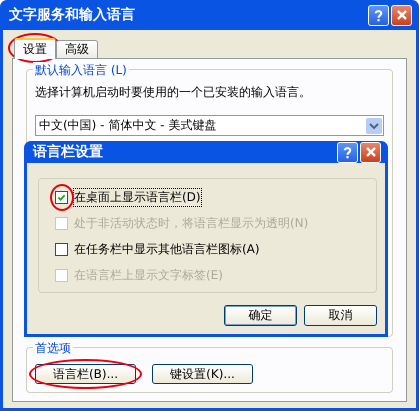 This screenshot has width=419, height=411. I want to click on description-text: 选择计算机启动时要使用的一个已安装的输入语言。, so click(173, 92).